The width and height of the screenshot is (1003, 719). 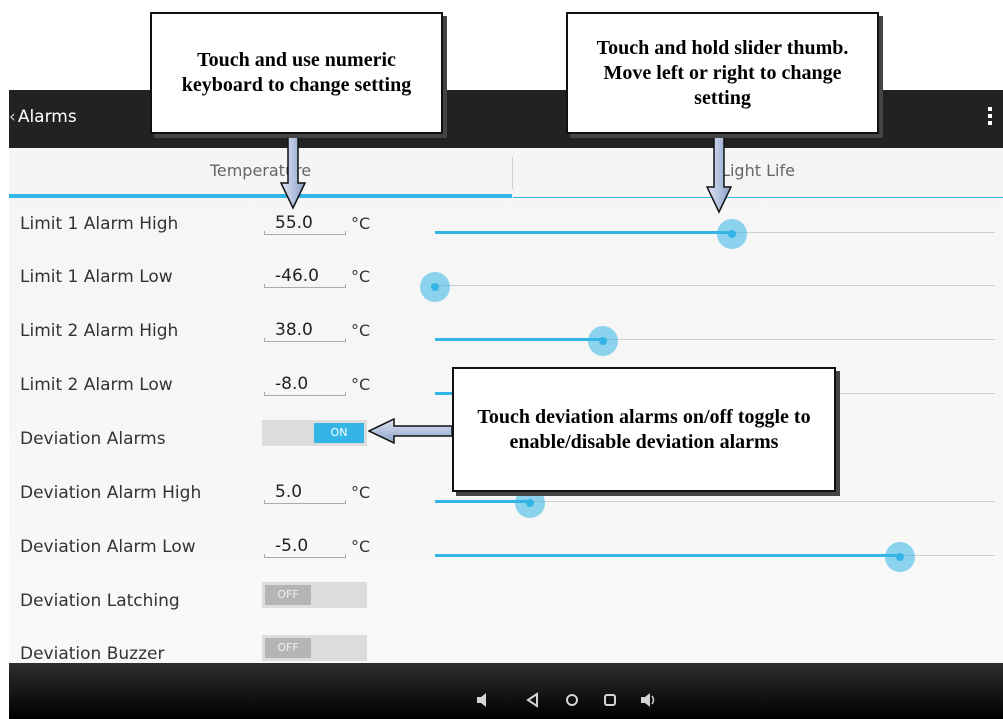 What do you see at coordinates (715, 341) in the screenshot?
I see `limit2-high-slider` at bounding box center [715, 341].